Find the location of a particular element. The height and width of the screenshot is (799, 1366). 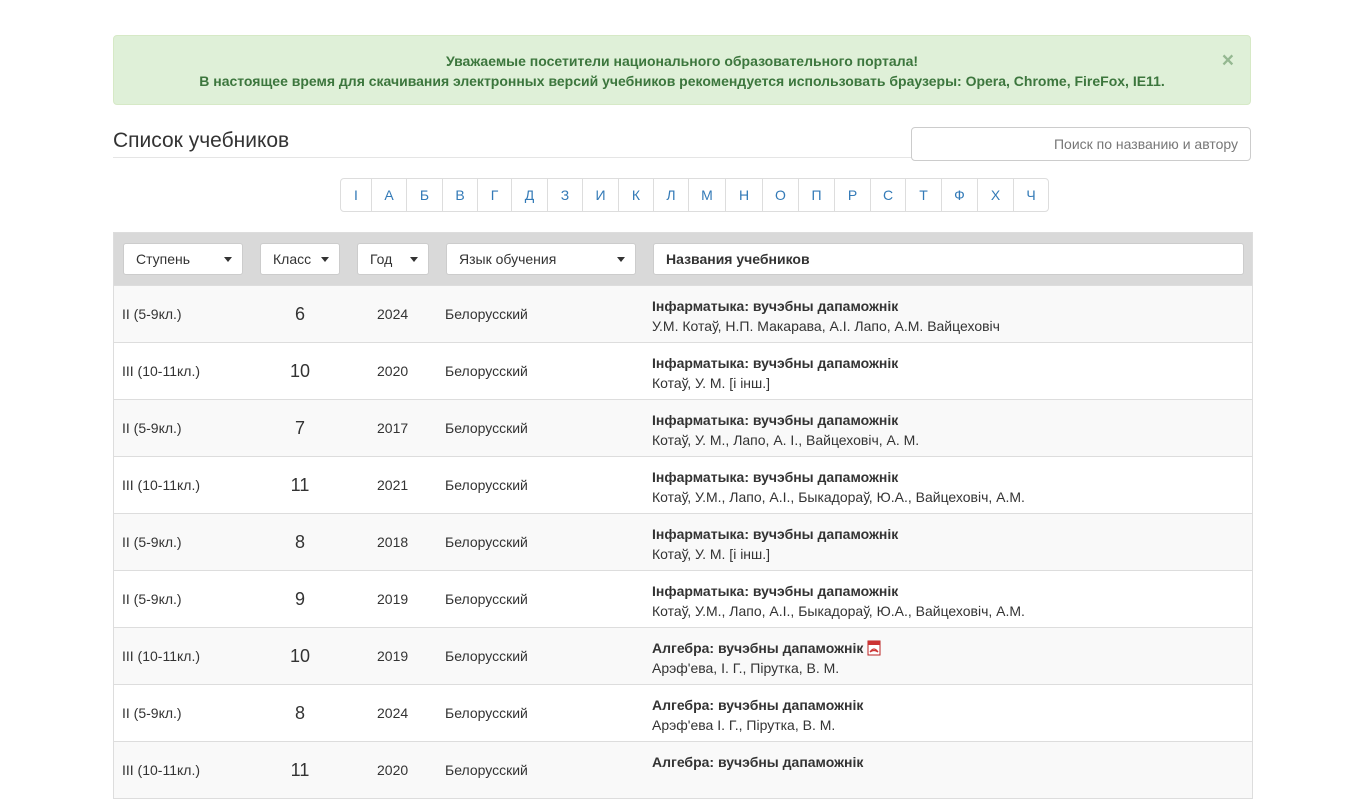

pdf-file-icon is located at coordinates (874, 648).